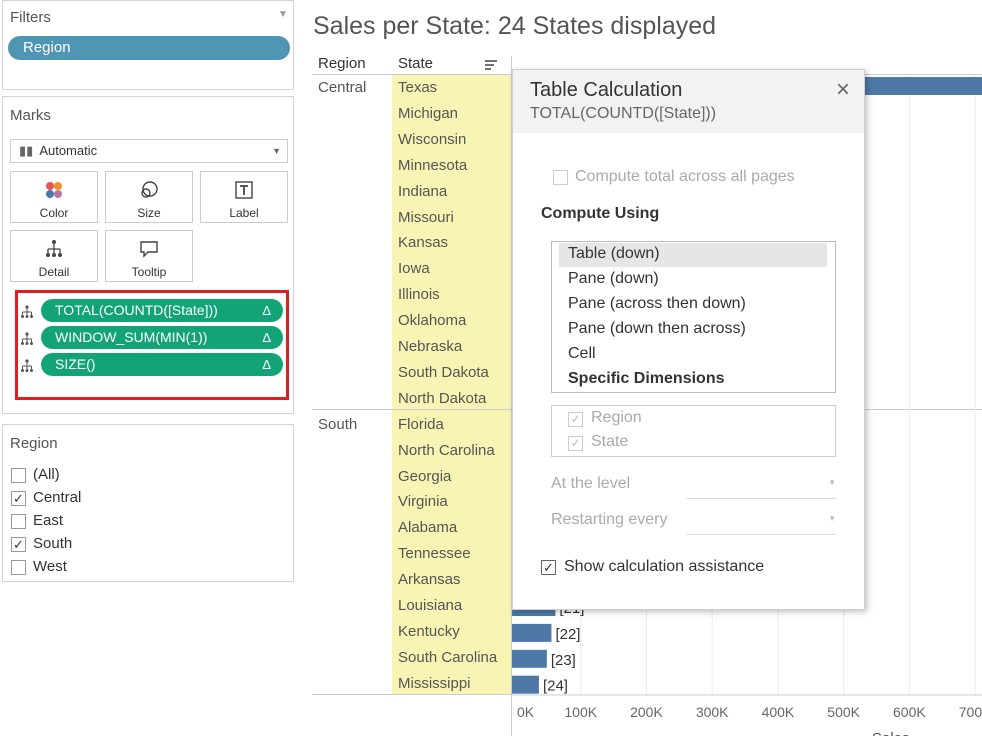 The height and width of the screenshot is (736, 982). I want to click on state-row-header: Florida, so click(421, 424).